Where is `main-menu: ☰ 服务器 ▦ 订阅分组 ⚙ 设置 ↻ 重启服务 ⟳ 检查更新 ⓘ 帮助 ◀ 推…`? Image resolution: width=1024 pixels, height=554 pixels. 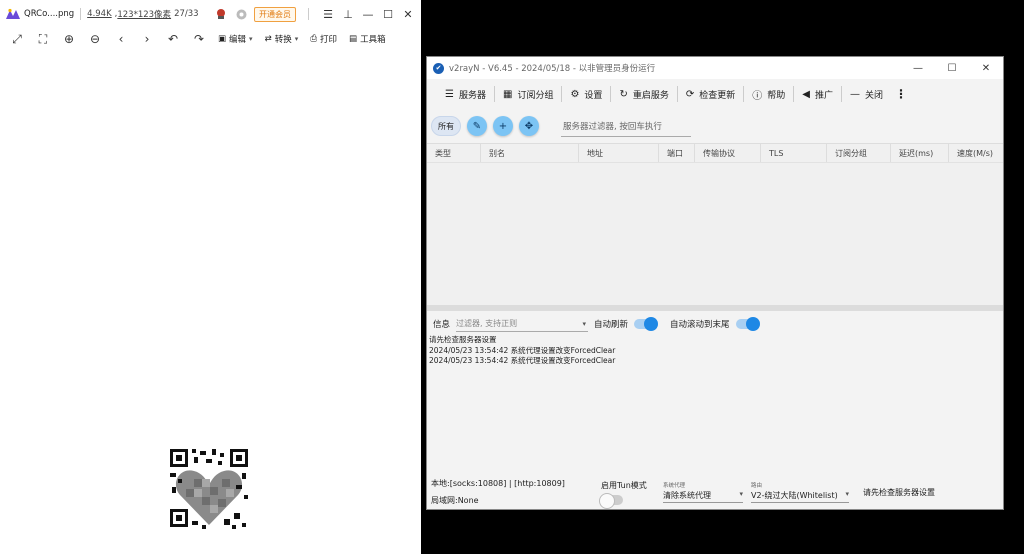
main-menu: ☰ 服务器 ▦ 订阅分组 ⚙ 设置 ↻ 重启服务 ⟳ 检查更新 ⓘ 帮助 ◀ 推… is located at coordinates (715, 94).